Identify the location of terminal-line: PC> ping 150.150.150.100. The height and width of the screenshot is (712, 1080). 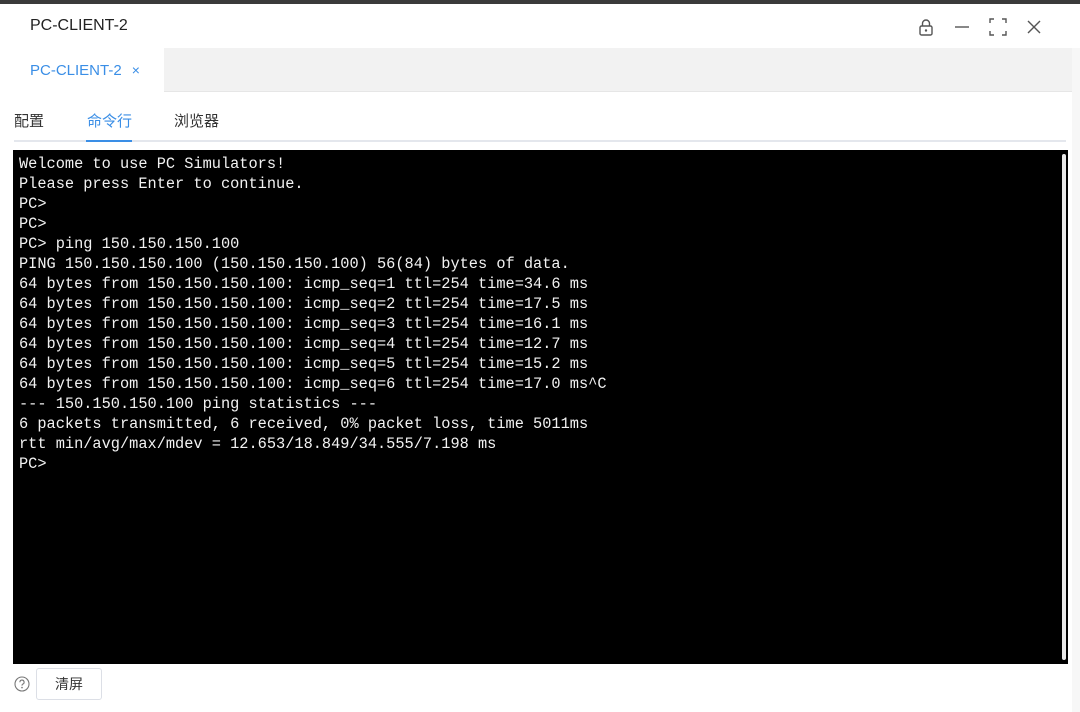
(129, 244).